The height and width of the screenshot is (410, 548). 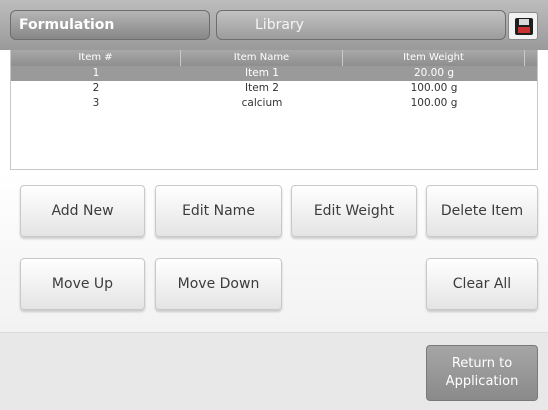 What do you see at coordinates (262, 58) in the screenshot?
I see `column-header-item-name: Item Name` at bounding box center [262, 58].